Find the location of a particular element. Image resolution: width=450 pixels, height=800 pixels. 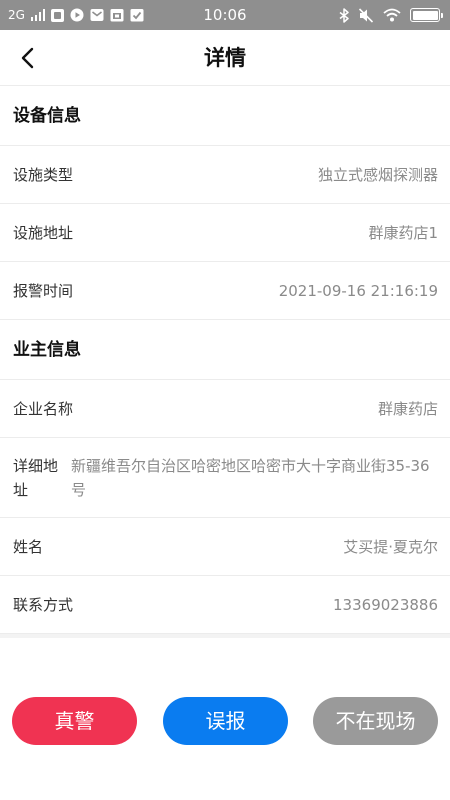

page-title: 详情 is located at coordinates (225, 58).